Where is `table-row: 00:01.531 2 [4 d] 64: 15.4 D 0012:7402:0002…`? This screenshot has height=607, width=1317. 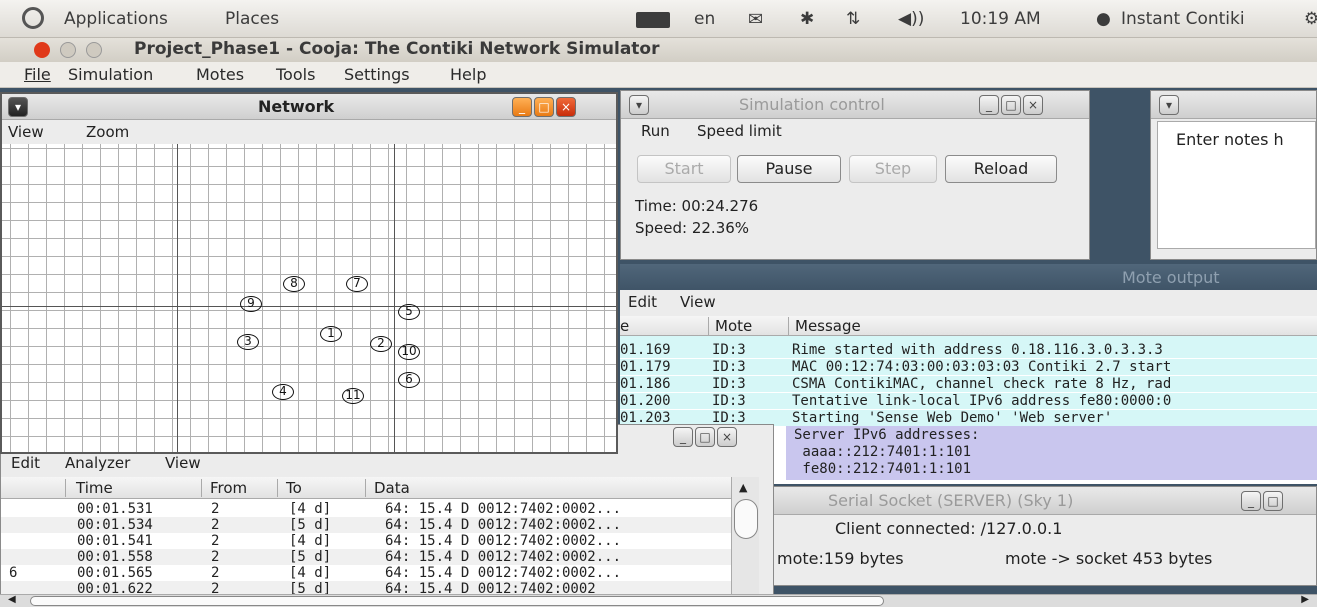 table-row: 00:01.531 2 [4 d] 64: 15.4 D 0012:7402:0002… is located at coordinates (366, 509).